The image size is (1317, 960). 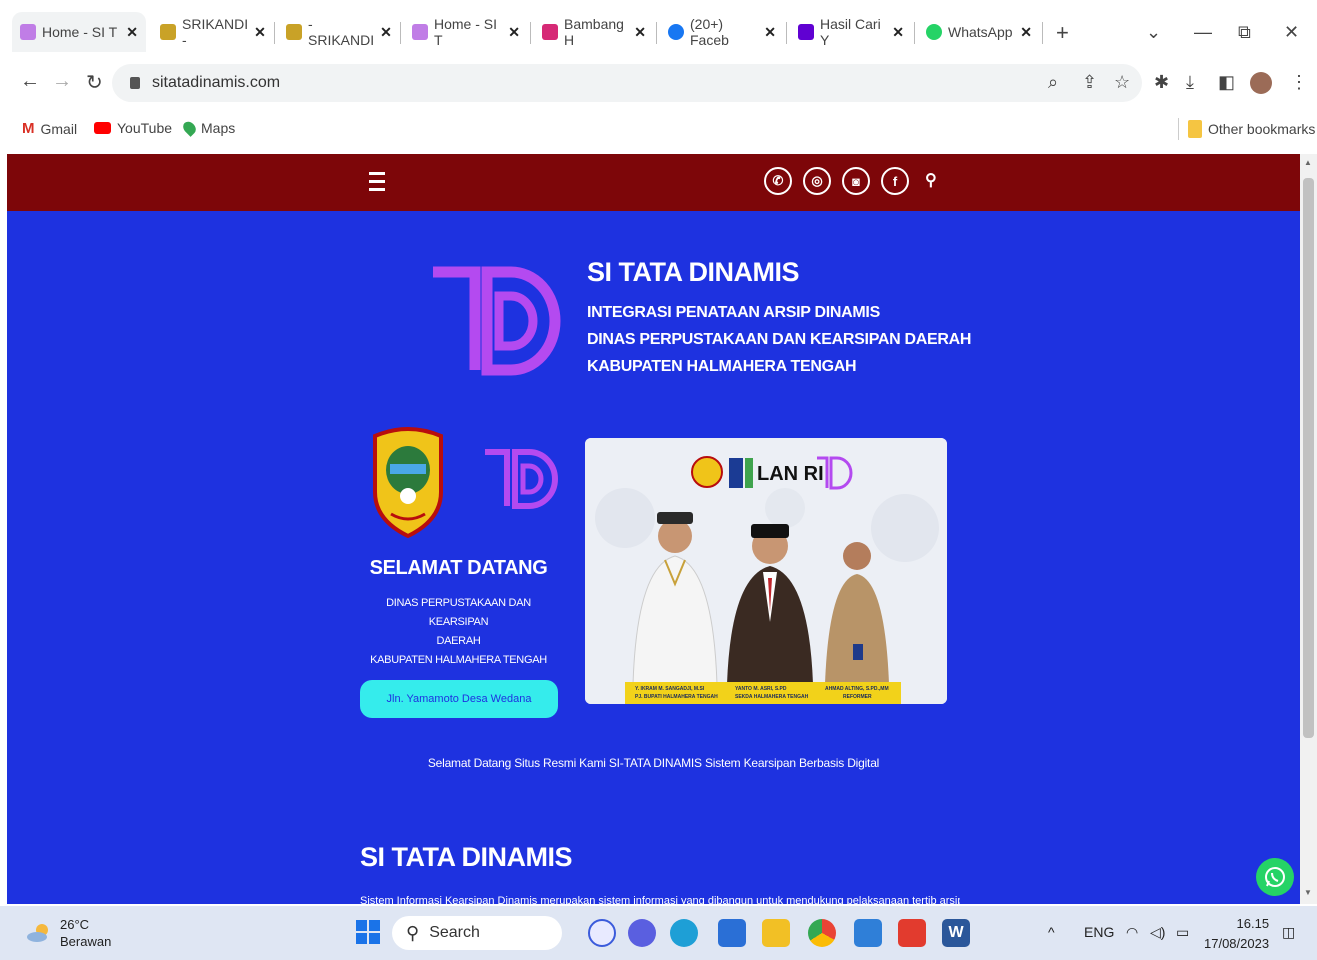 I want to click on bookmark-youtube: YouTube, so click(x=133, y=128).